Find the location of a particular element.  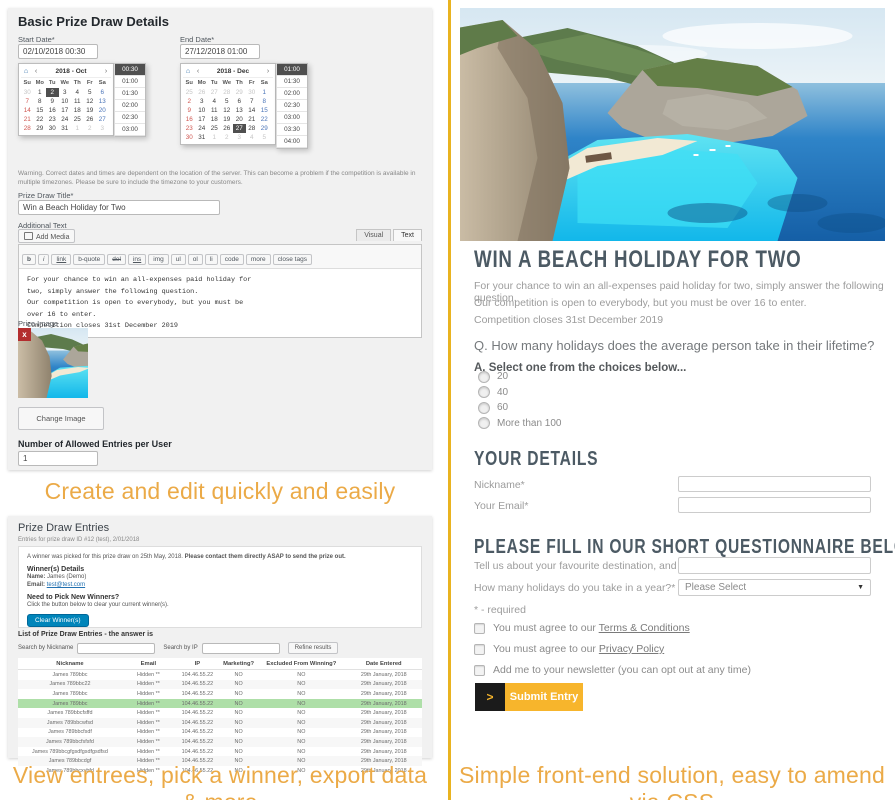

time-slot: 00:30 is located at coordinates (130, 70).